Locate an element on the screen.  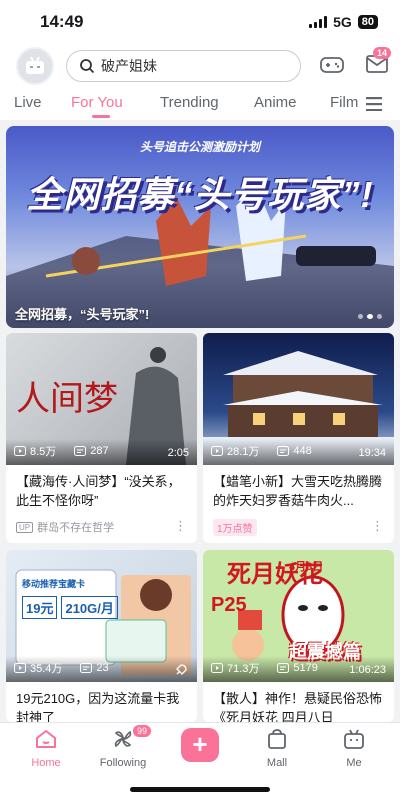
ad-data: 210G/月 is located at coordinates (89, 607).